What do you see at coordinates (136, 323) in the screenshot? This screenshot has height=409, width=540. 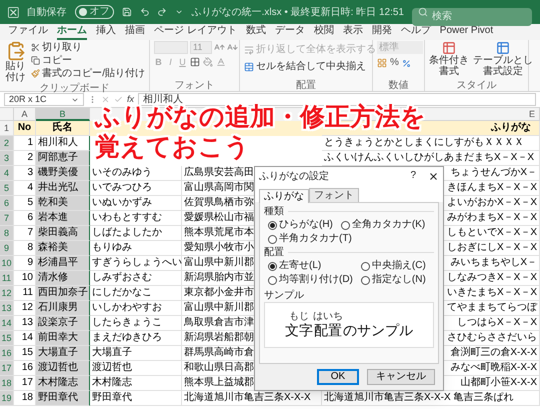 I see `table-cell: したらきょうこ` at bounding box center [136, 323].